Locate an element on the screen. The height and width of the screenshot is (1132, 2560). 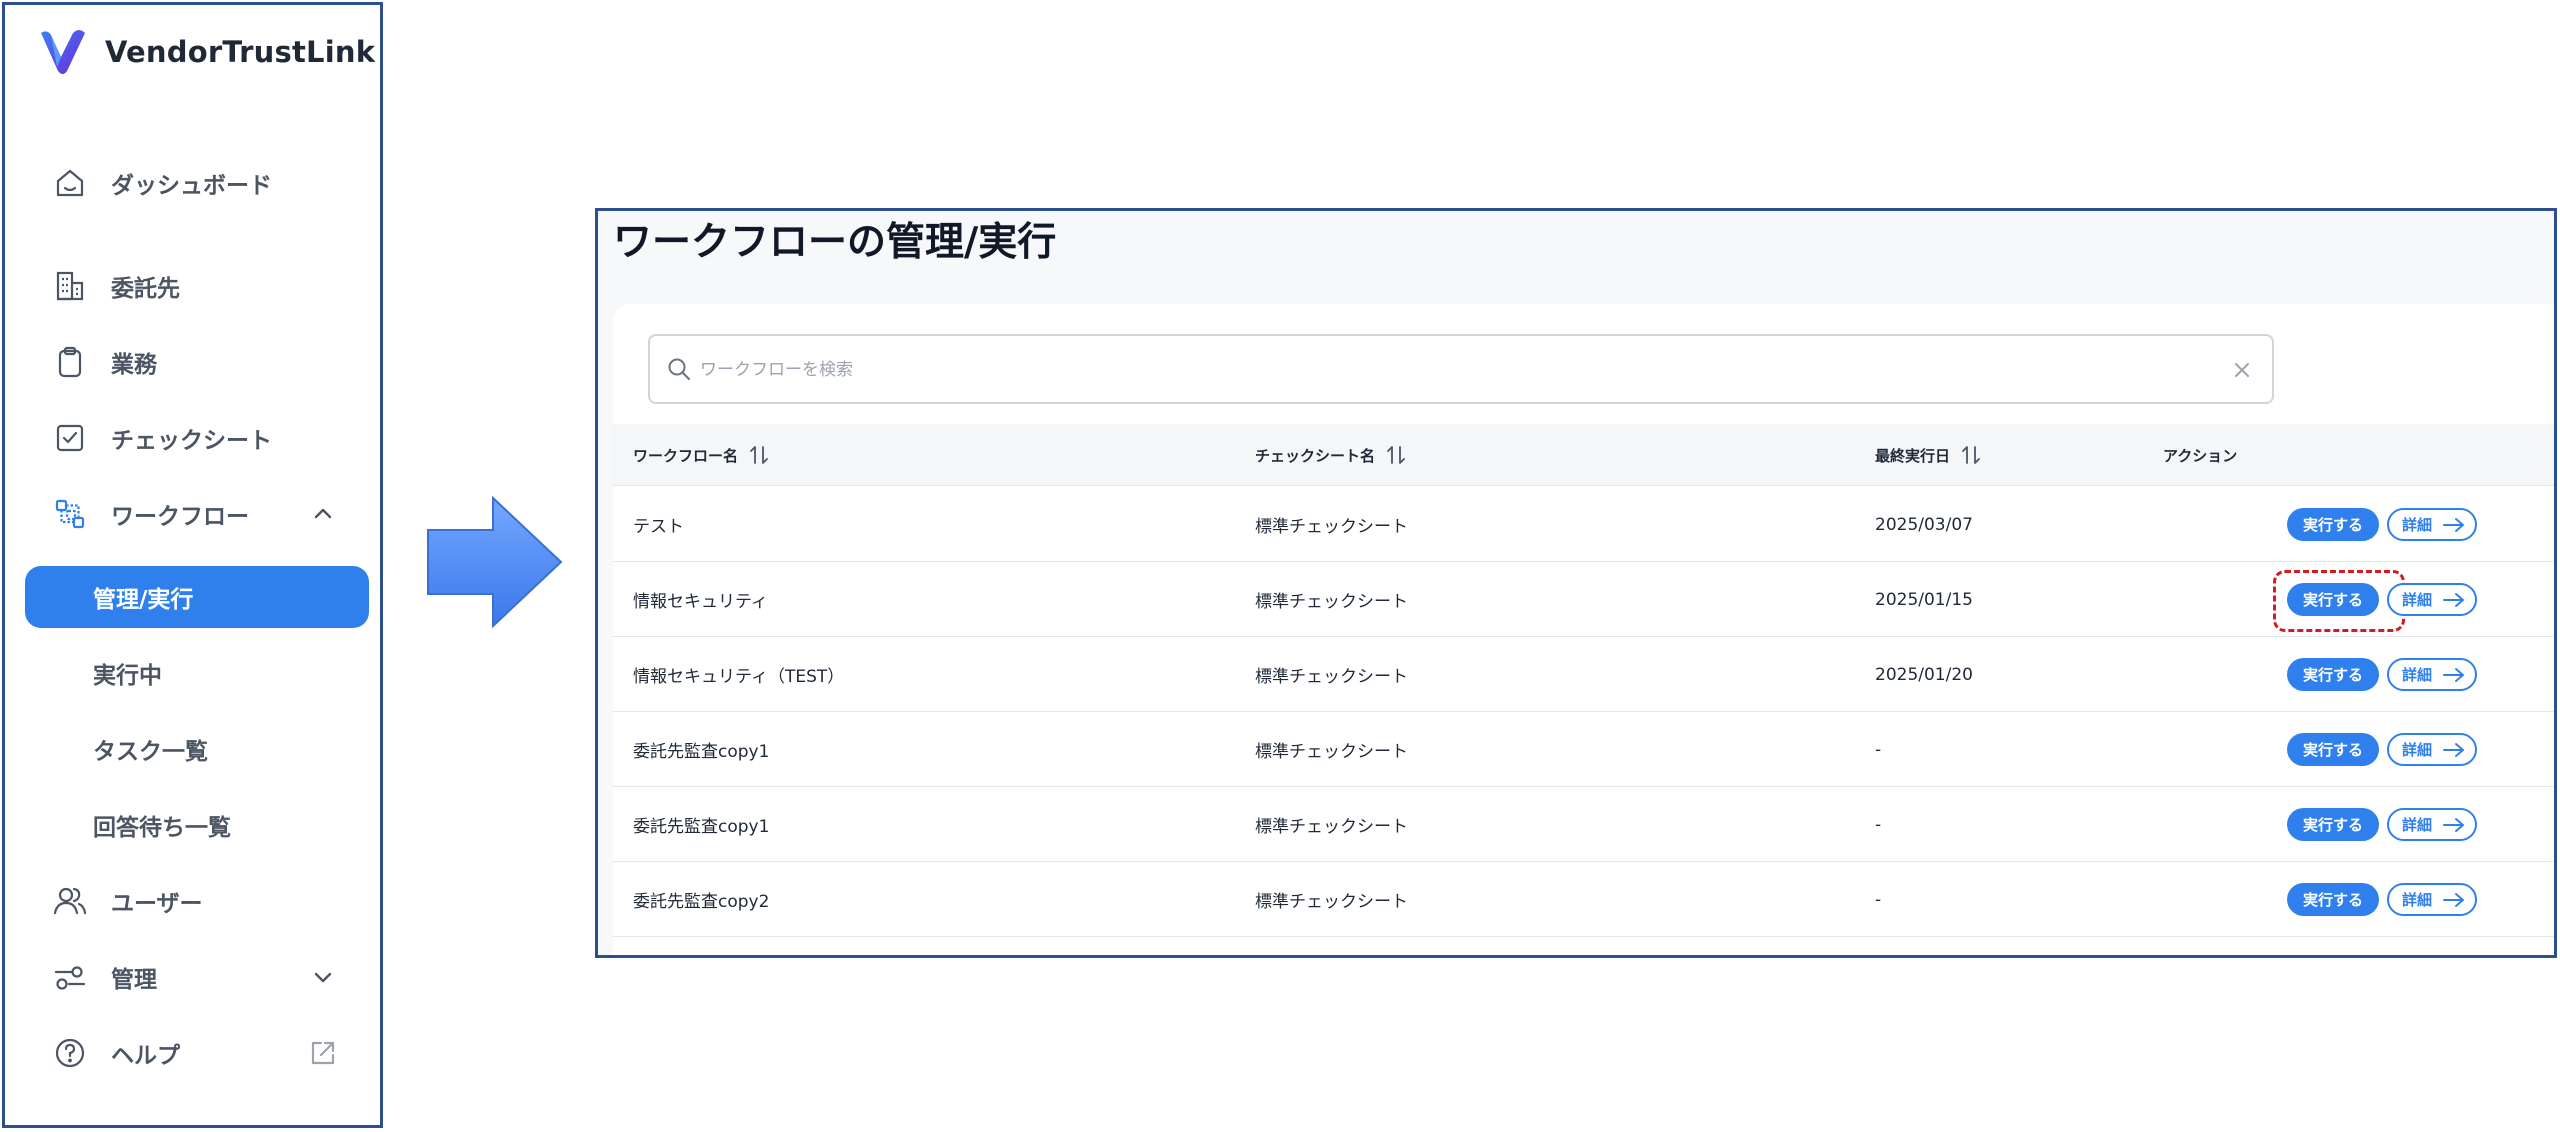
detail-button-partial is located at coordinates (2432, 957).